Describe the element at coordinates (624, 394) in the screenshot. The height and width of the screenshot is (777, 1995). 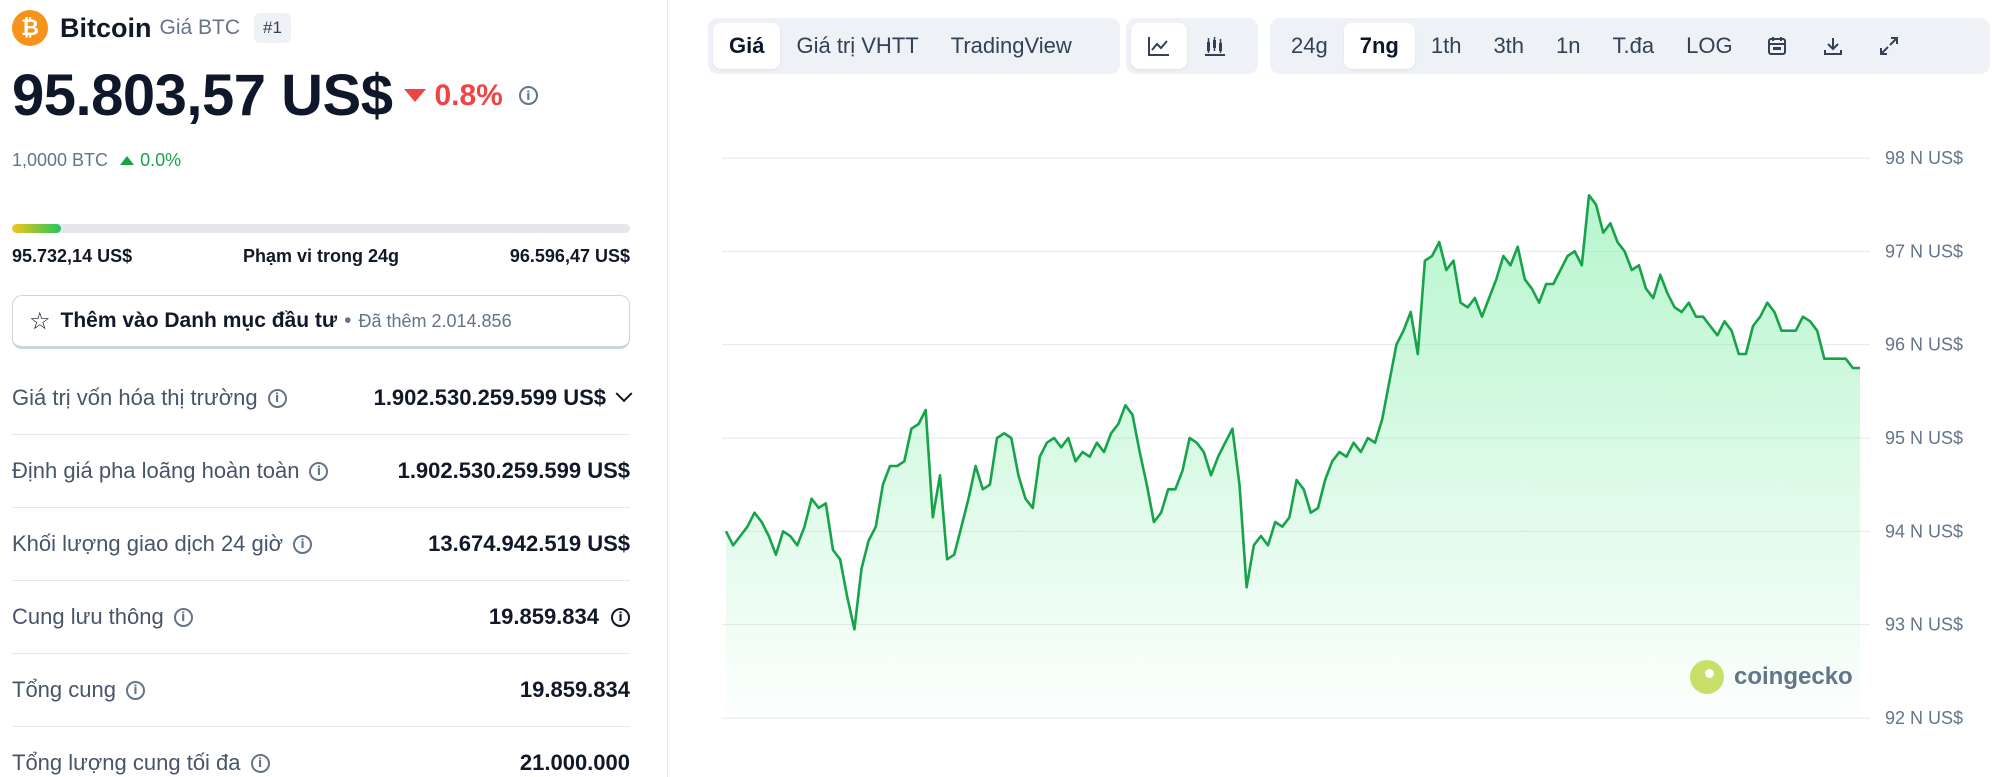
I see `chevron-down-icon` at that location.